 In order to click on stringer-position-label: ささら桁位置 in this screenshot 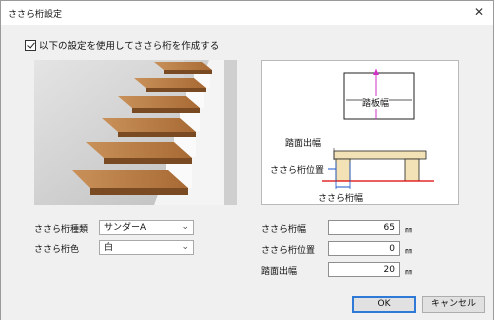, I will do `click(288, 251)`.